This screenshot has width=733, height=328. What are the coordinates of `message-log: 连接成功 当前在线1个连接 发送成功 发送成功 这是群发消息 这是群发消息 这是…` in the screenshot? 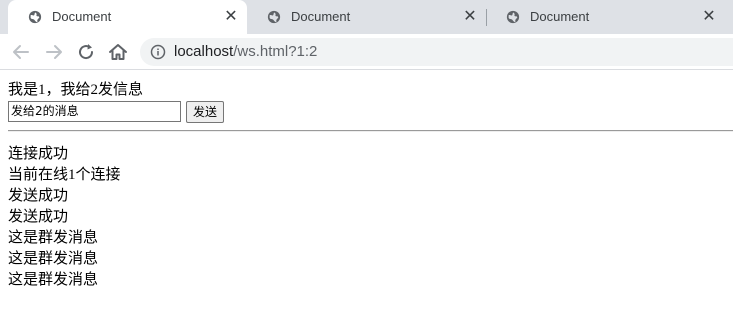 It's located at (64, 217).